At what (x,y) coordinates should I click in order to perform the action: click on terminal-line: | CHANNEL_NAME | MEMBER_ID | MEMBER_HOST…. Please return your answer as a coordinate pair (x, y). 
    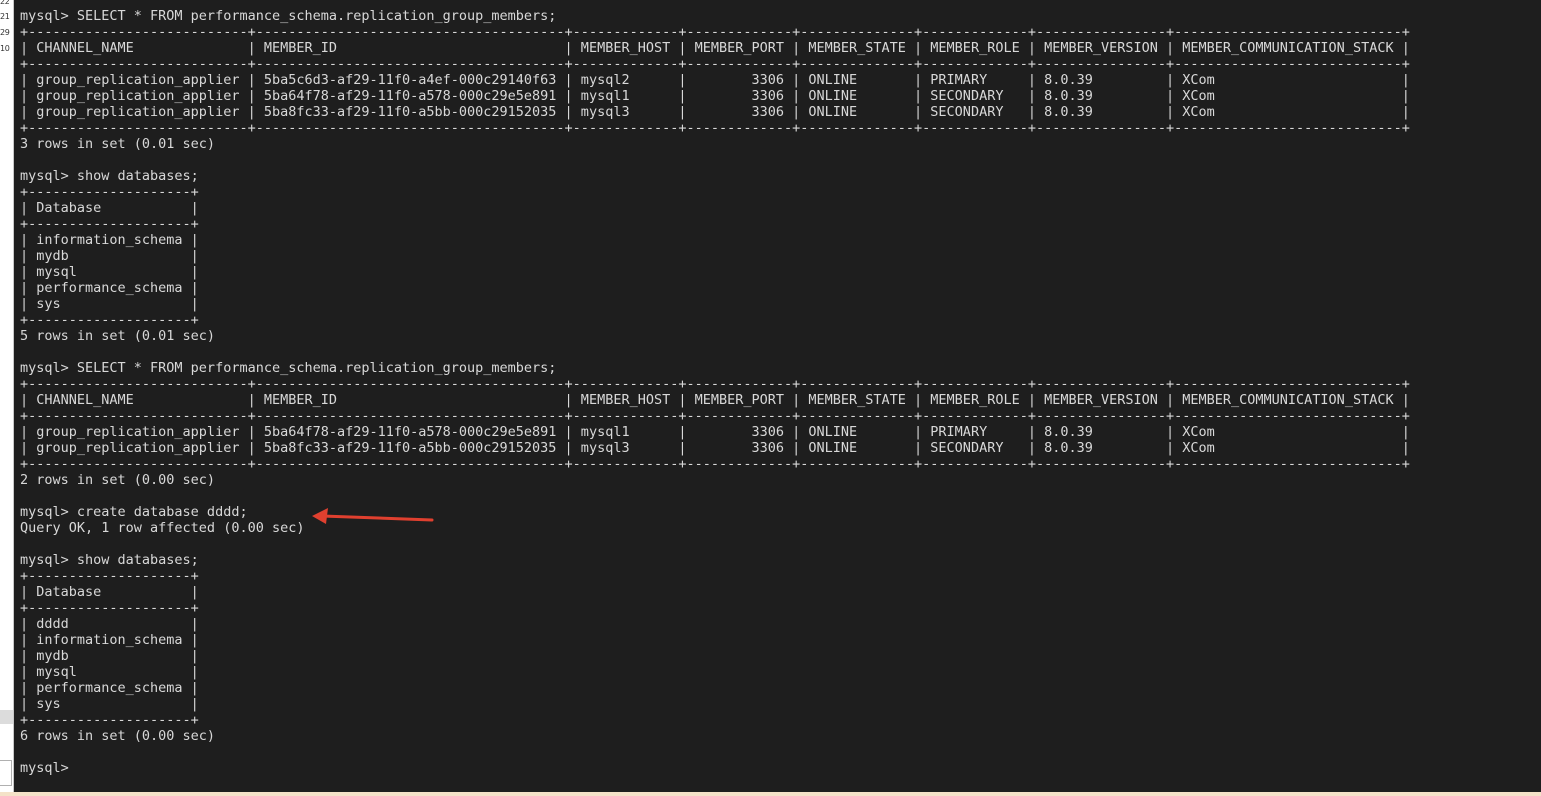
    Looking at the image, I should click on (715, 48).